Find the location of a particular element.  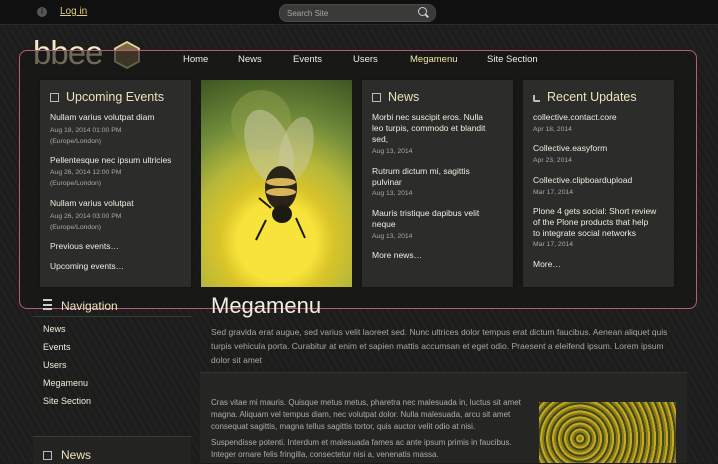

nav-news: News is located at coordinates (250, 59).